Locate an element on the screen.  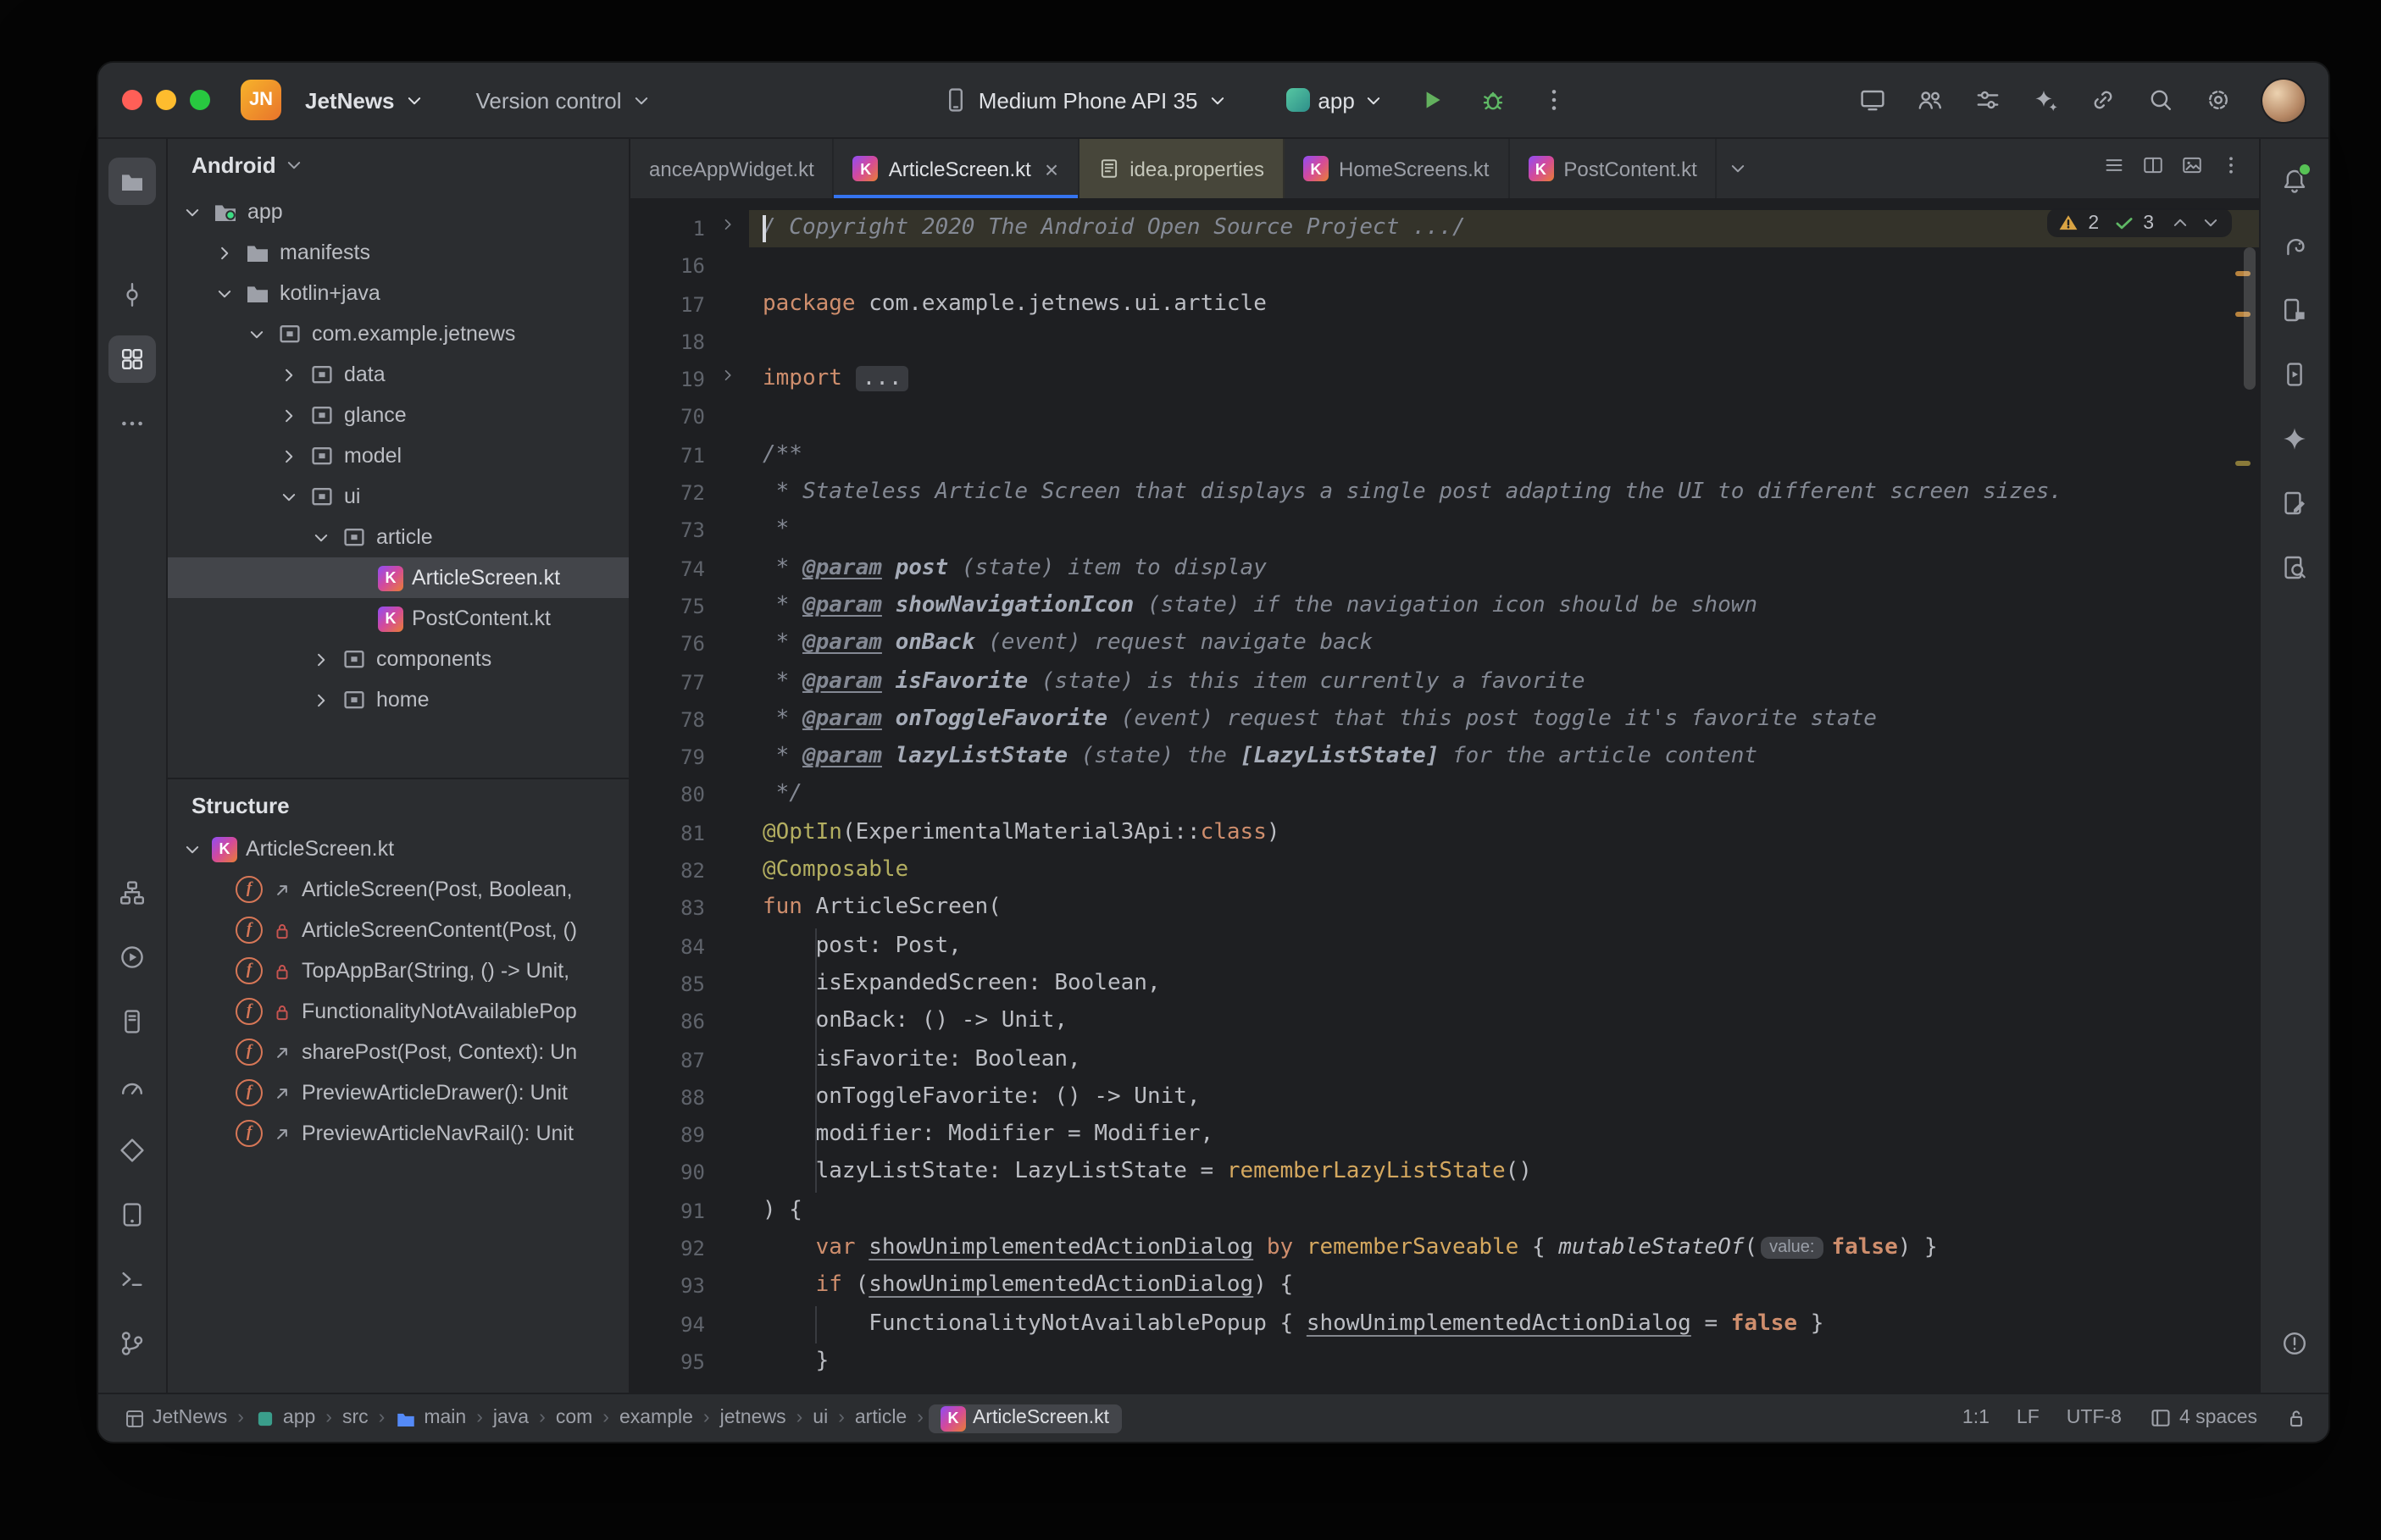
encoding-widget: UTF-8 is located at coordinates (2094, 1418).